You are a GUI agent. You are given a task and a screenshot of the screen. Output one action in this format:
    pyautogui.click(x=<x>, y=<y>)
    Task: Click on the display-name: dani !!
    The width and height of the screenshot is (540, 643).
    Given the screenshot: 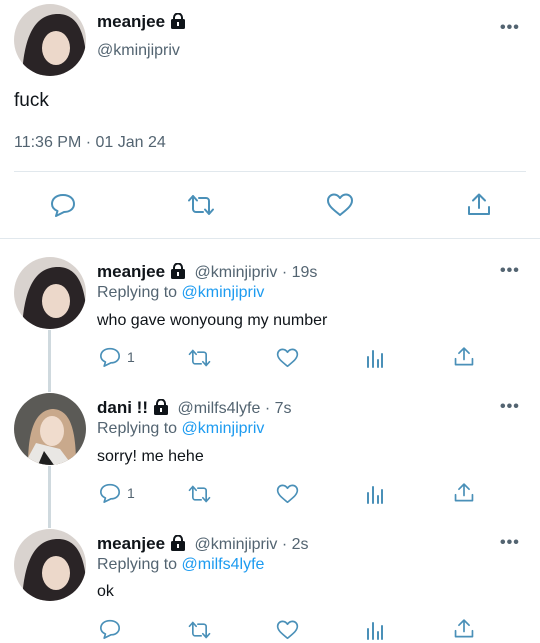 What is the action you would take?
    pyautogui.click(x=122, y=407)
    